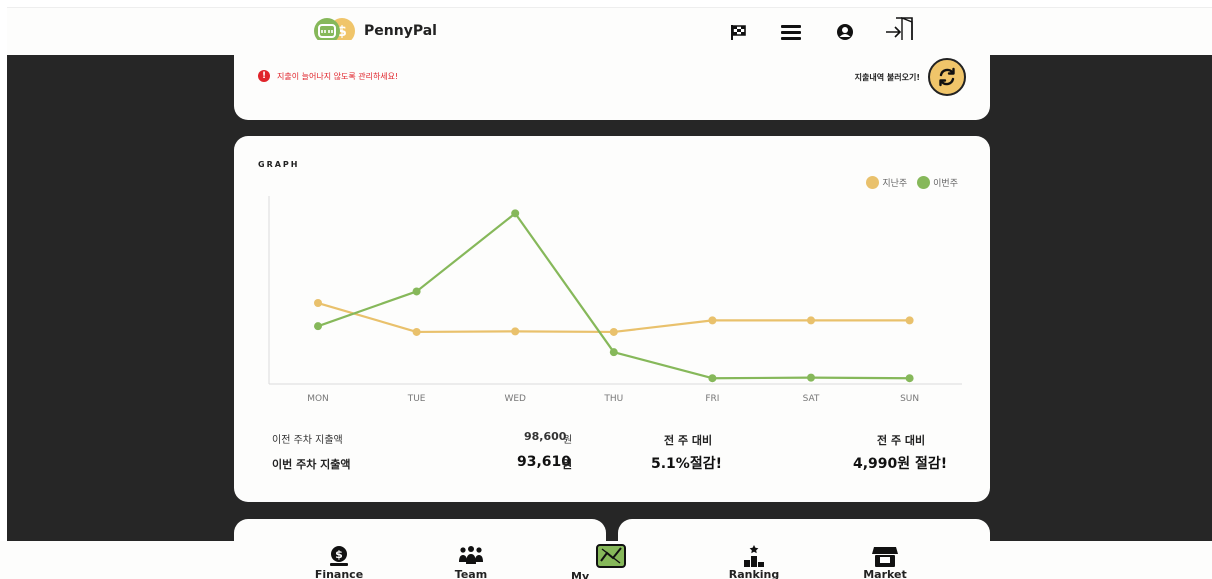 This screenshot has height=579, width=1212. I want to click on nav-market-label: Market, so click(885, 573).